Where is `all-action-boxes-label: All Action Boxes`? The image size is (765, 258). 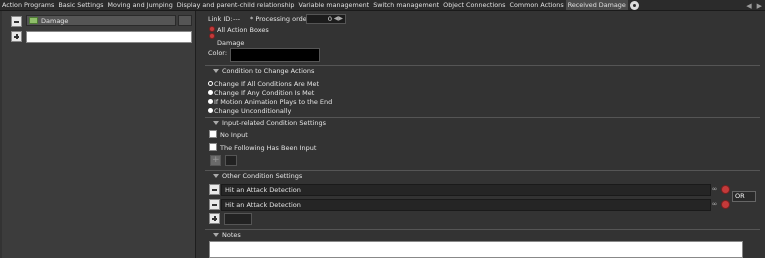 all-action-boxes-label: All Action Boxes is located at coordinates (243, 30).